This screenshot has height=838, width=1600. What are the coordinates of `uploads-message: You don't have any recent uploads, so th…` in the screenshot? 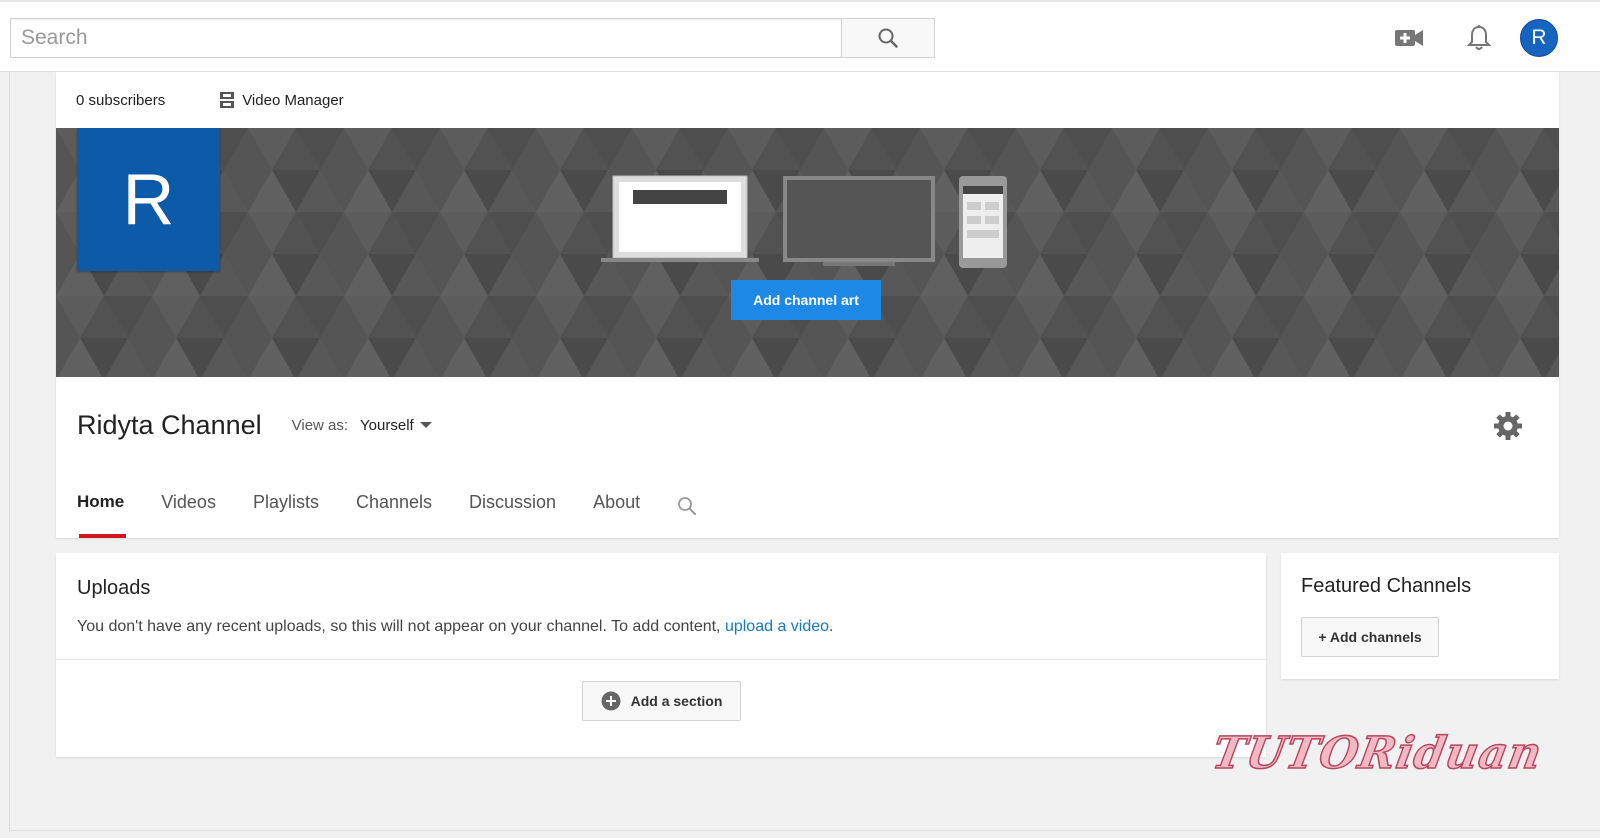 It's located at (455, 627).